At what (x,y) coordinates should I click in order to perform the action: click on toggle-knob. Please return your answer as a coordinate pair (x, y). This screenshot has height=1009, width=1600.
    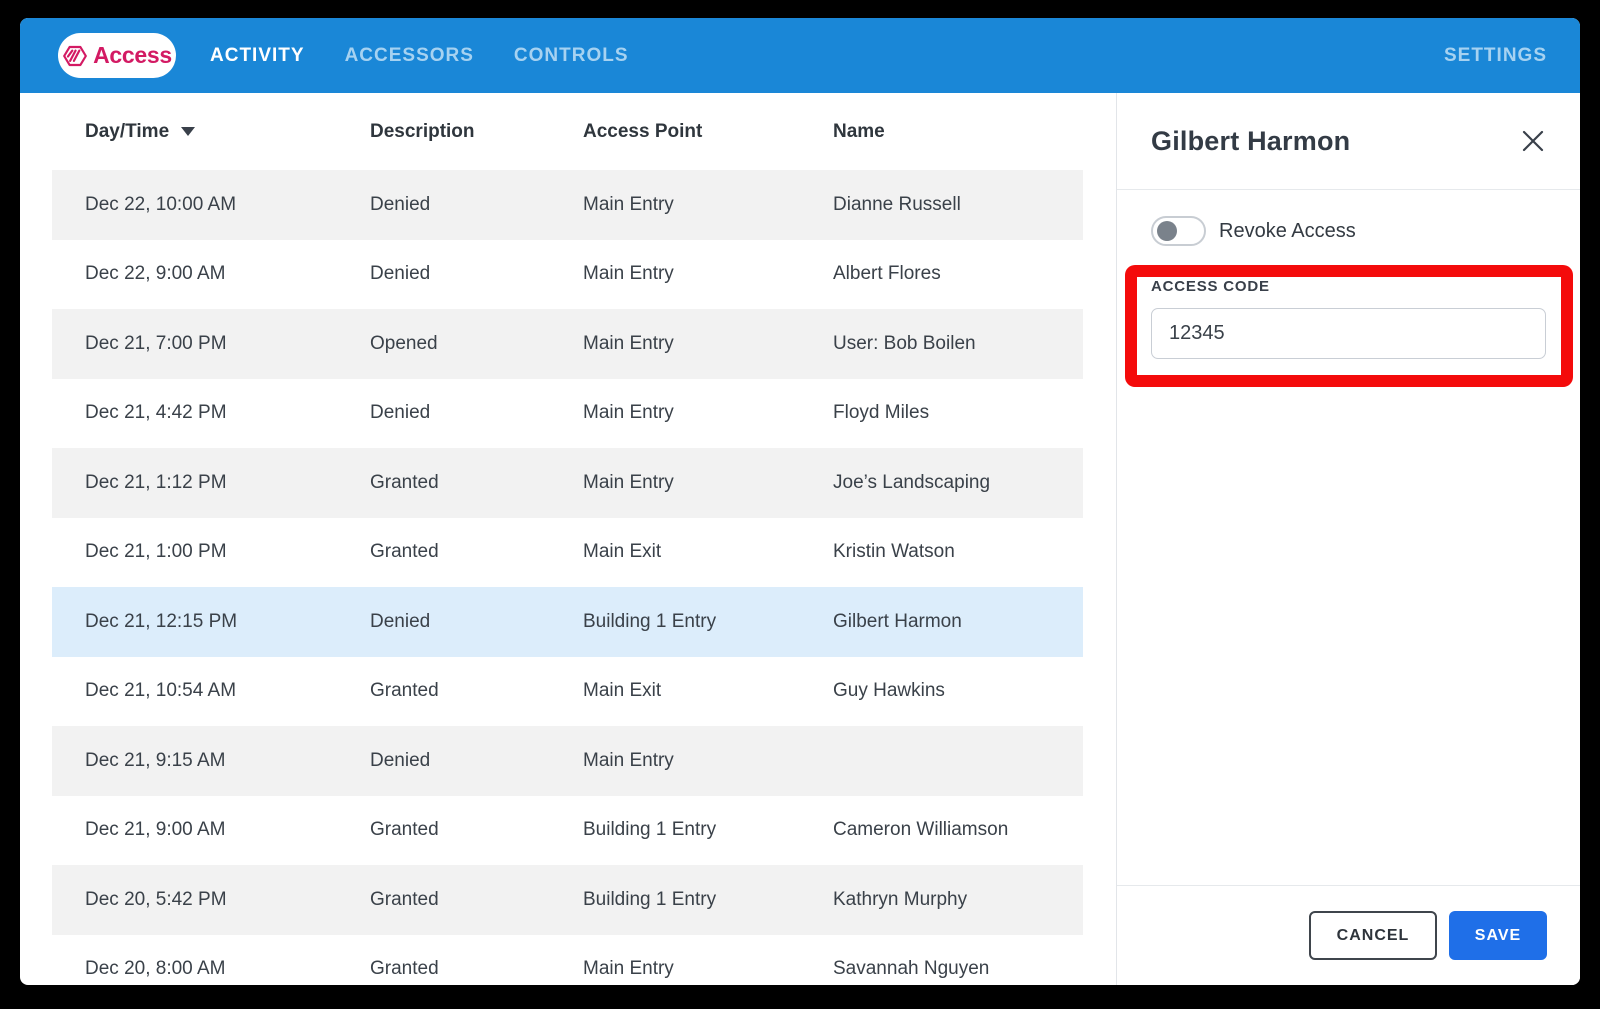
    Looking at the image, I should click on (1167, 231).